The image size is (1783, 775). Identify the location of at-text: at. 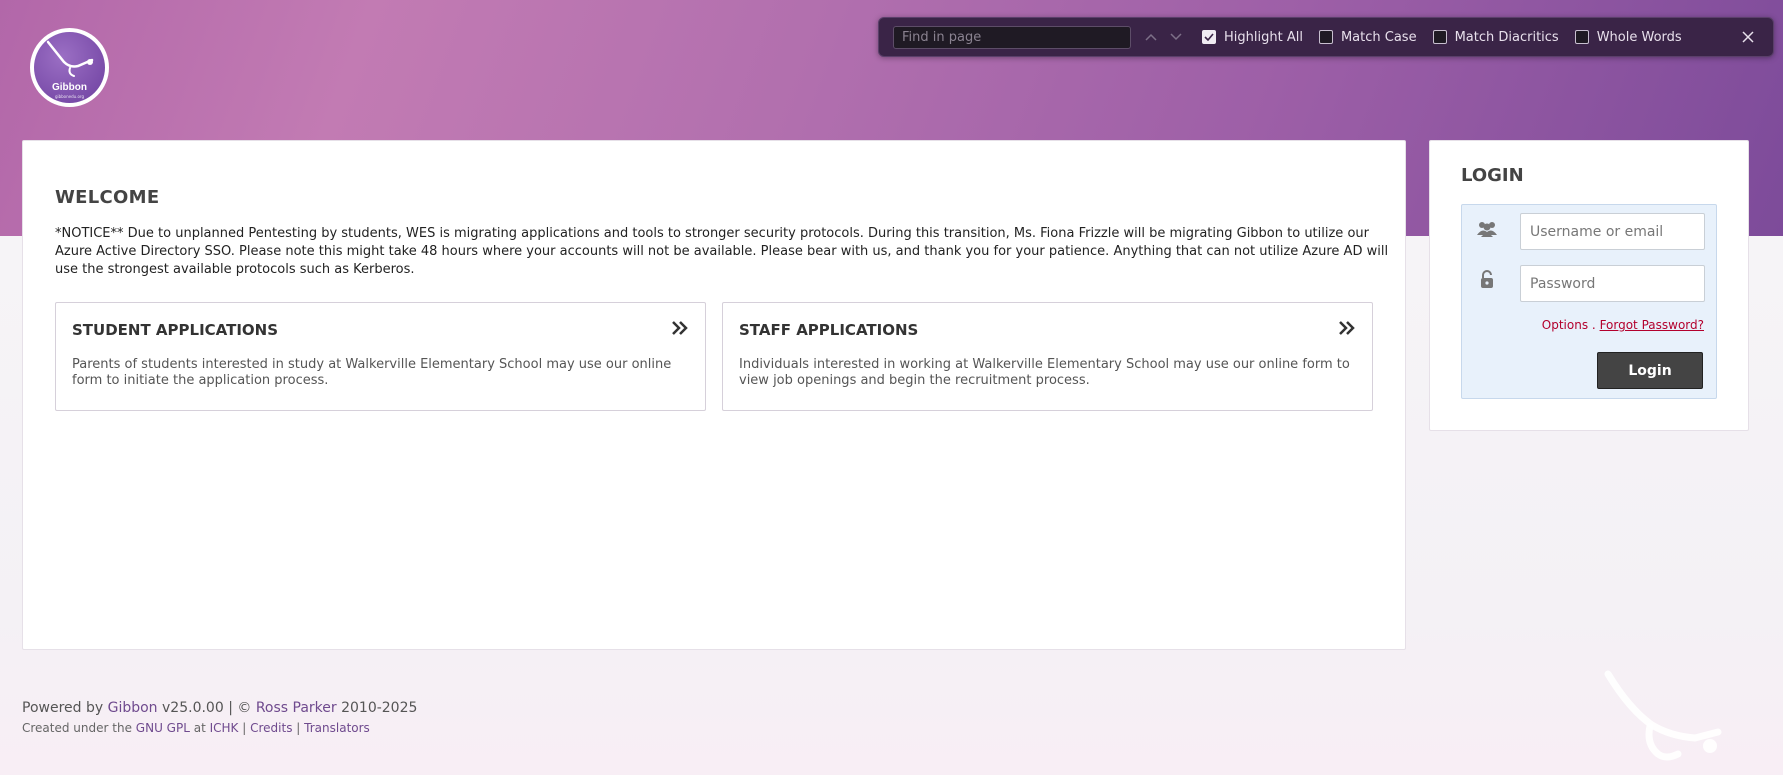
(199, 728).